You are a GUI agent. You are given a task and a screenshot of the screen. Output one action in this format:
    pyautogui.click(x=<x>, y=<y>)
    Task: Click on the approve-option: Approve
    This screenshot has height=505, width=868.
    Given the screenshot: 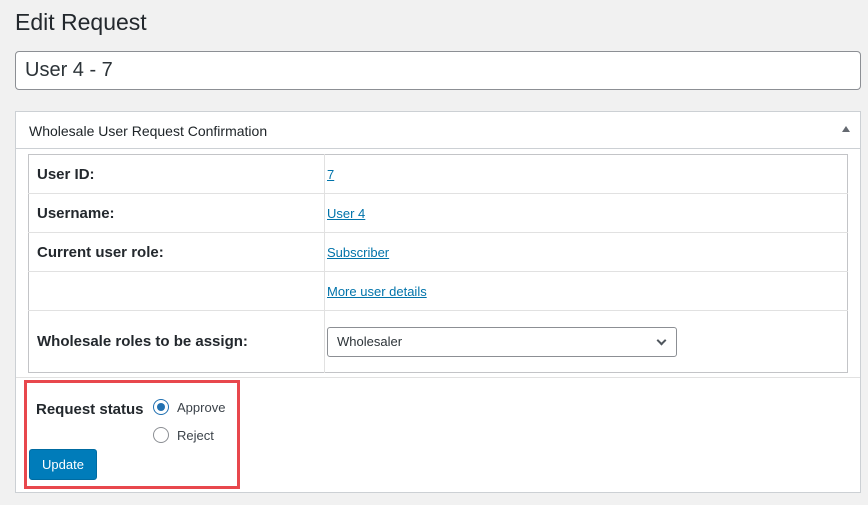 What is the action you would take?
    pyautogui.click(x=189, y=407)
    